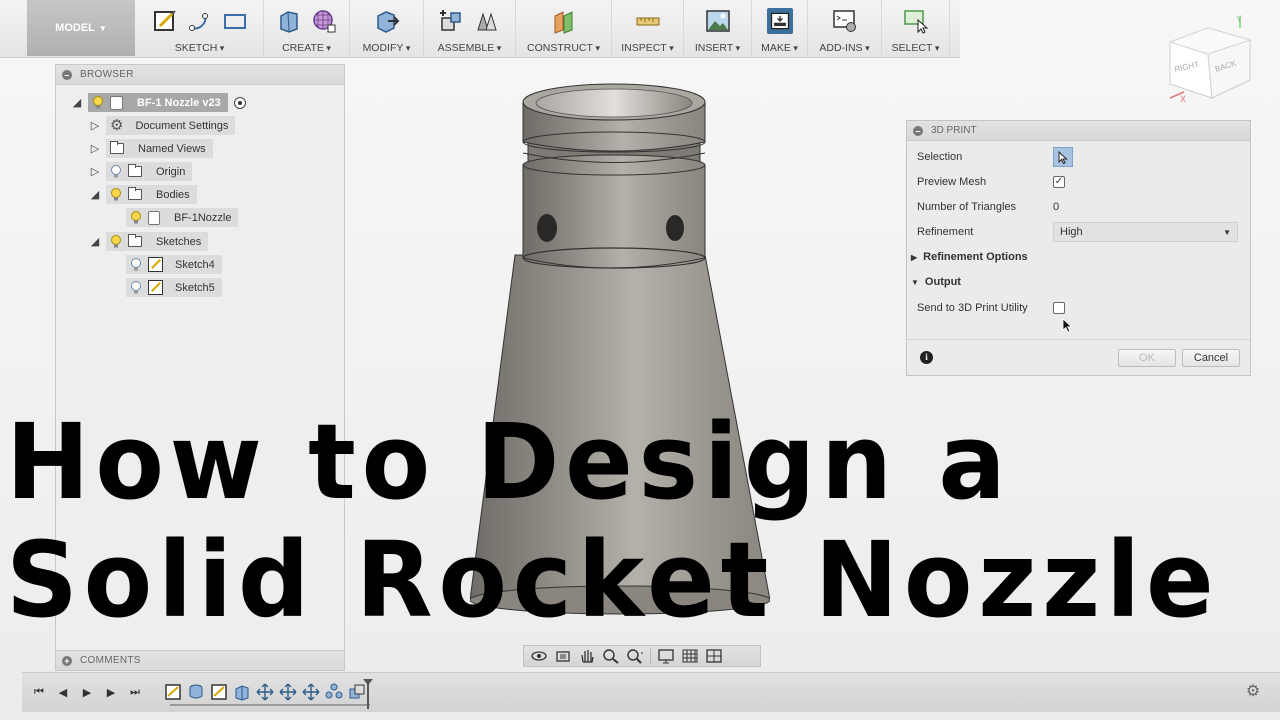 The image size is (1280, 720). I want to click on tree-pill-origin: Origin, so click(149, 171).